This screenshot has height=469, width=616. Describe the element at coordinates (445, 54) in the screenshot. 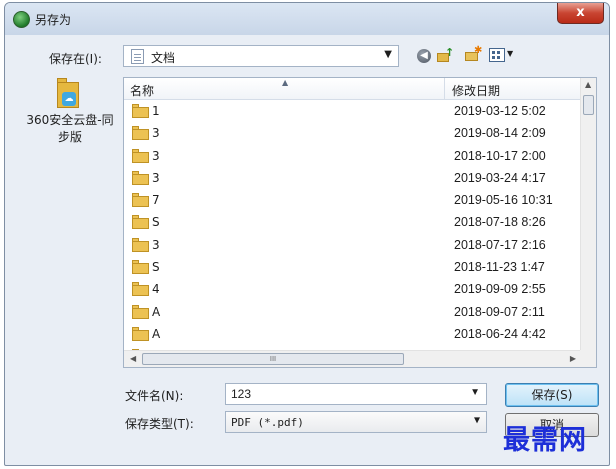

I see `up-folder-icon: ↑` at that location.